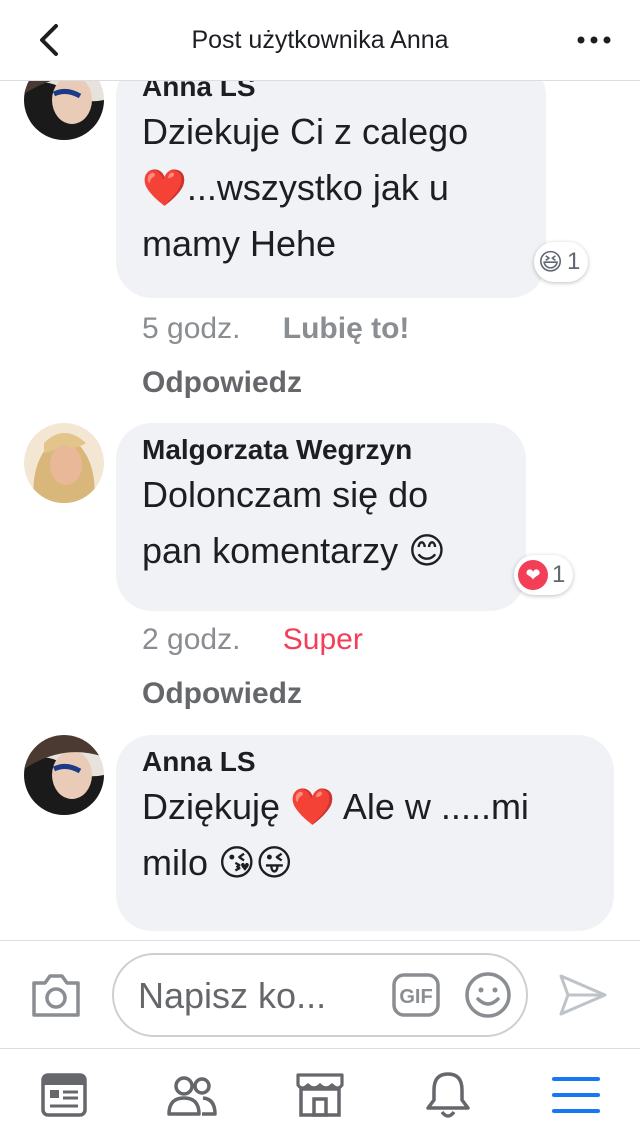 This screenshot has height=1137, width=640. I want to click on comment-meta: 2 godz. Super, so click(252, 640).